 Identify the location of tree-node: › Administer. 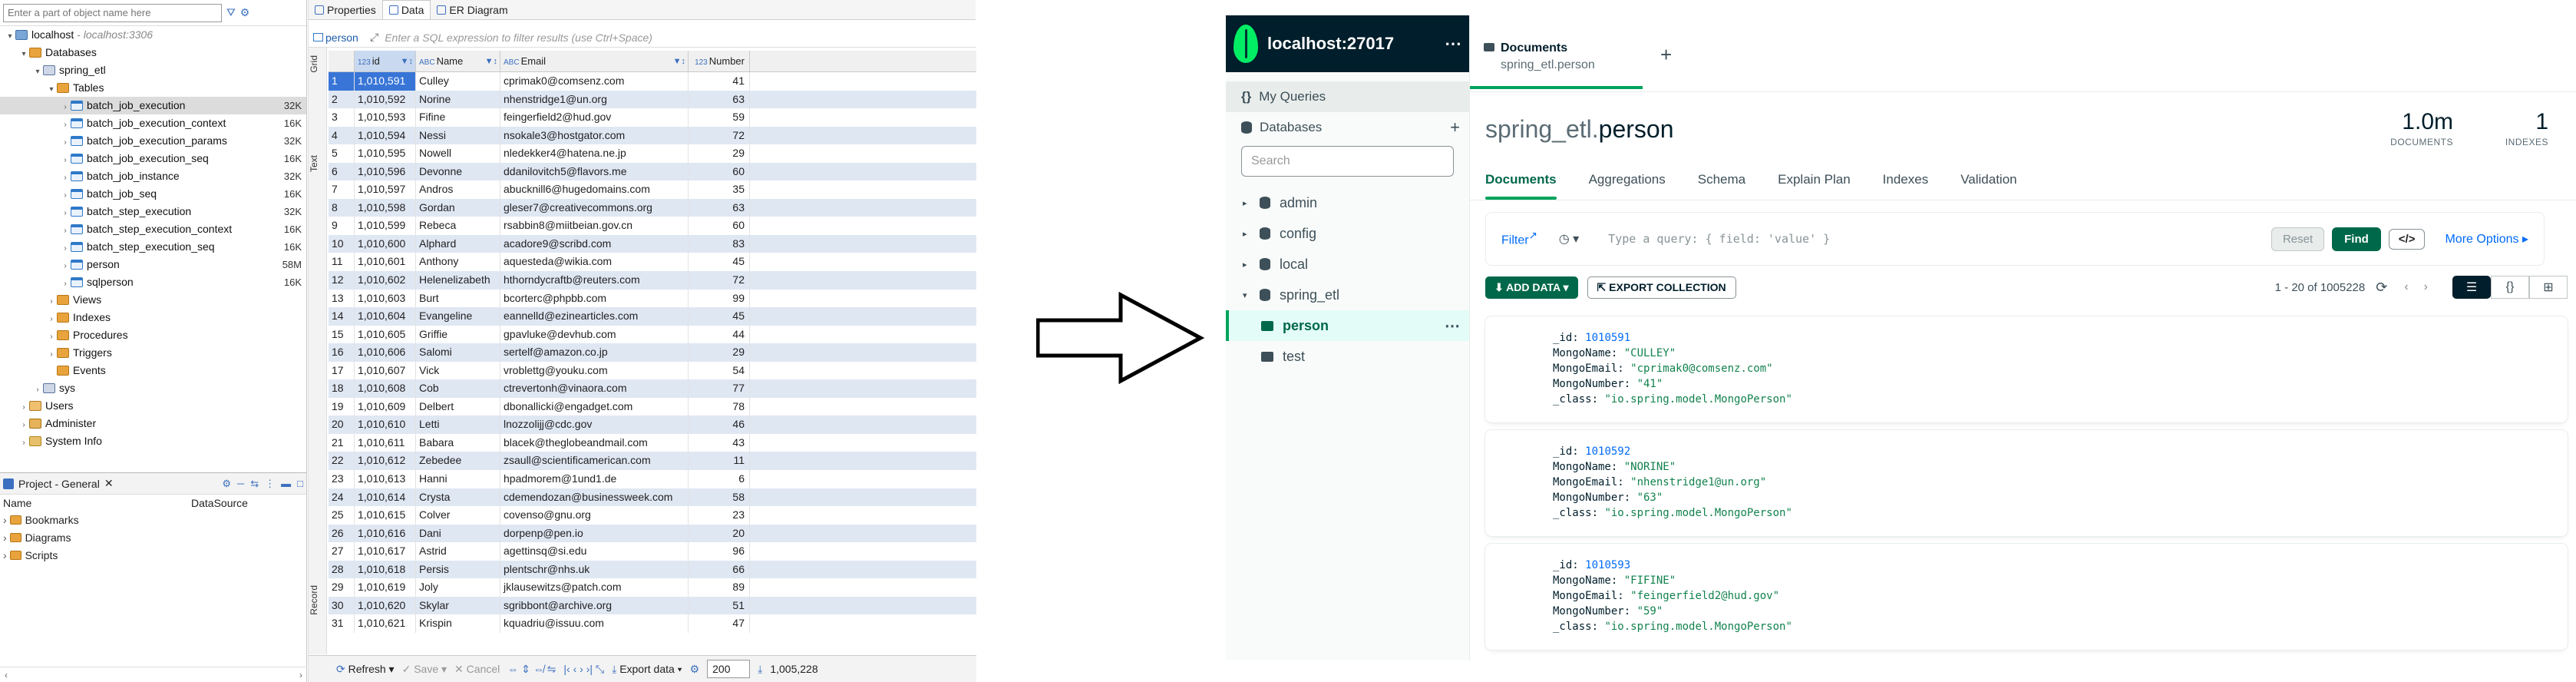
(153, 423).